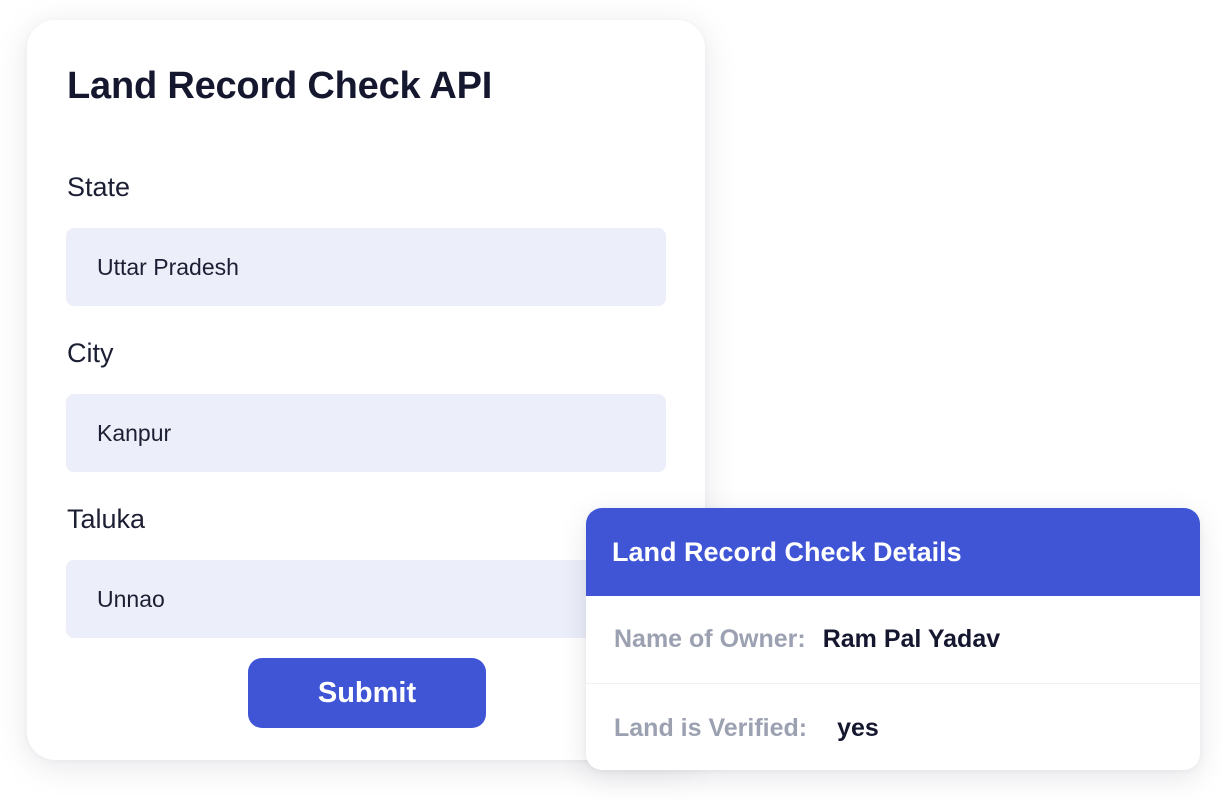 The height and width of the screenshot is (802, 1222). What do you see at coordinates (366, 267) in the screenshot?
I see `state-input` at bounding box center [366, 267].